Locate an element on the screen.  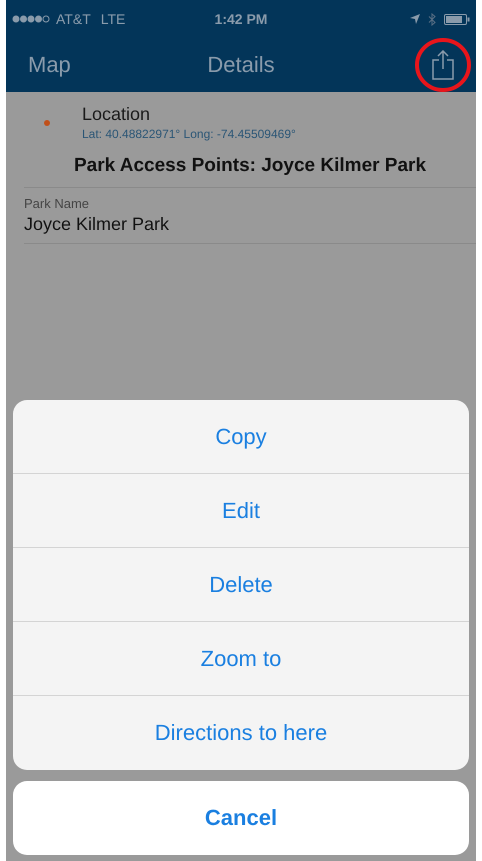
carrier-name: AT&T is located at coordinates (73, 19).